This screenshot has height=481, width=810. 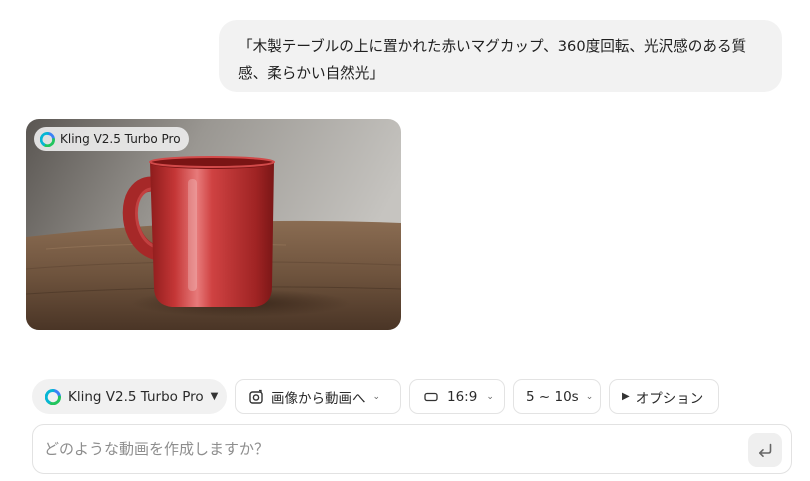 What do you see at coordinates (552, 396) in the screenshot?
I see `duration-label: 5 ~ 10s` at bounding box center [552, 396].